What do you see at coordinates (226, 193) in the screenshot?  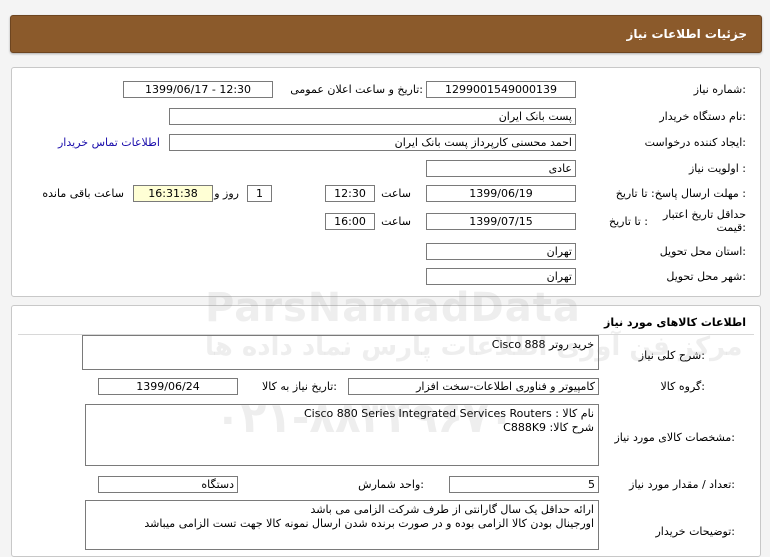 I see `days-label: روز و` at bounding box center [226, 193].